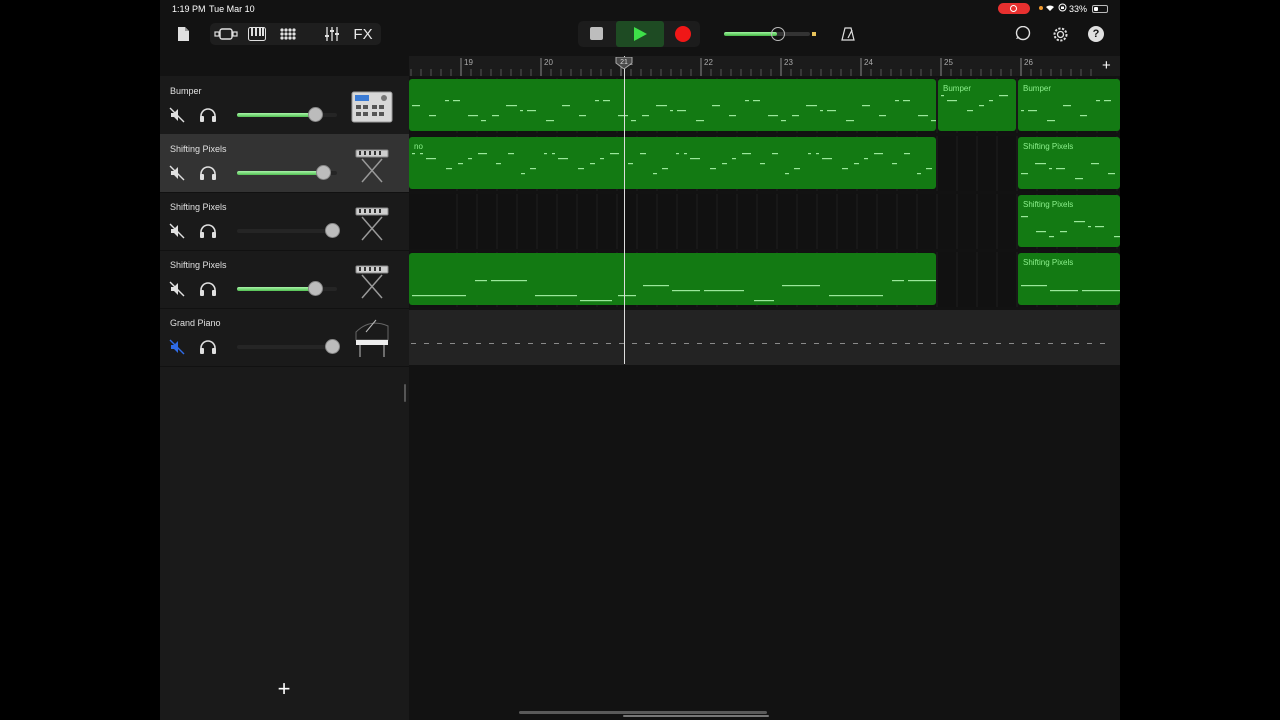 Image resolution: width=1280 pixels, height=720 pixels. Describe the element at coordinates (770, 34) in the screenshot. I see `master-volume-slider` at that location.